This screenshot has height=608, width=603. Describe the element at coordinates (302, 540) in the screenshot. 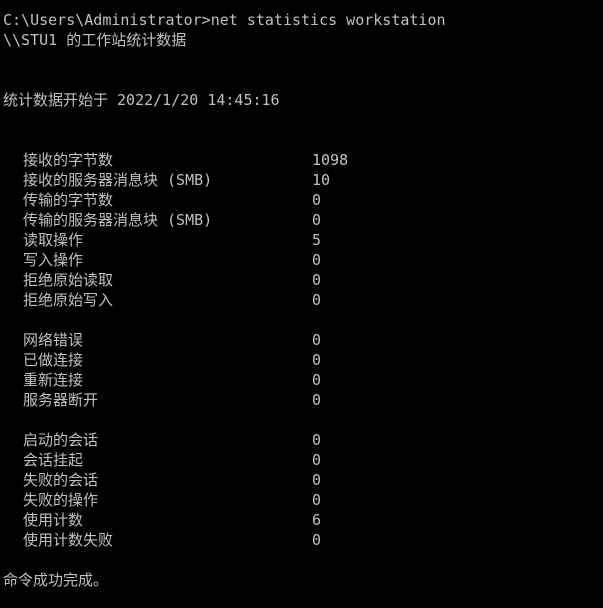

I see `stat-row: 使用计数失败 0` at that location.